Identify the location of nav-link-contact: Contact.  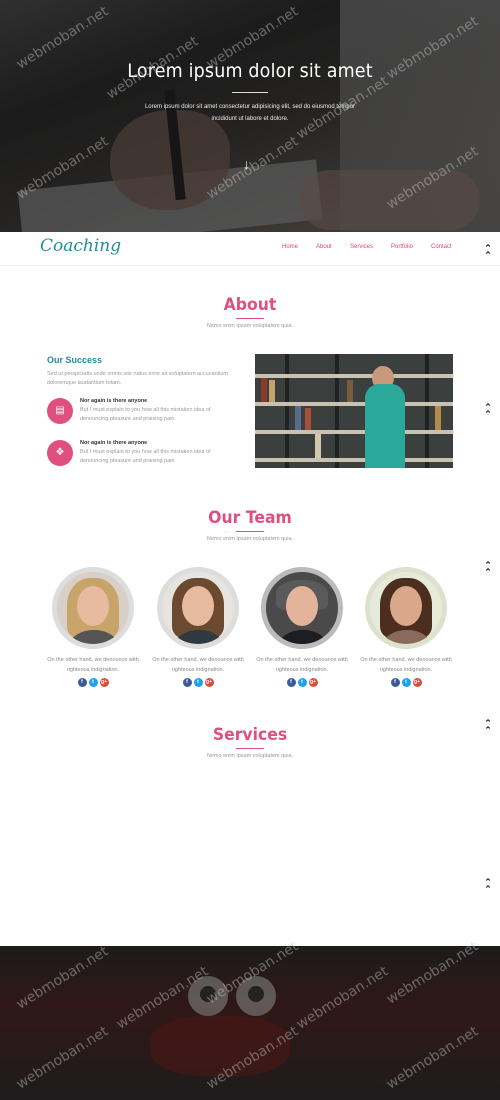
(441, 247).